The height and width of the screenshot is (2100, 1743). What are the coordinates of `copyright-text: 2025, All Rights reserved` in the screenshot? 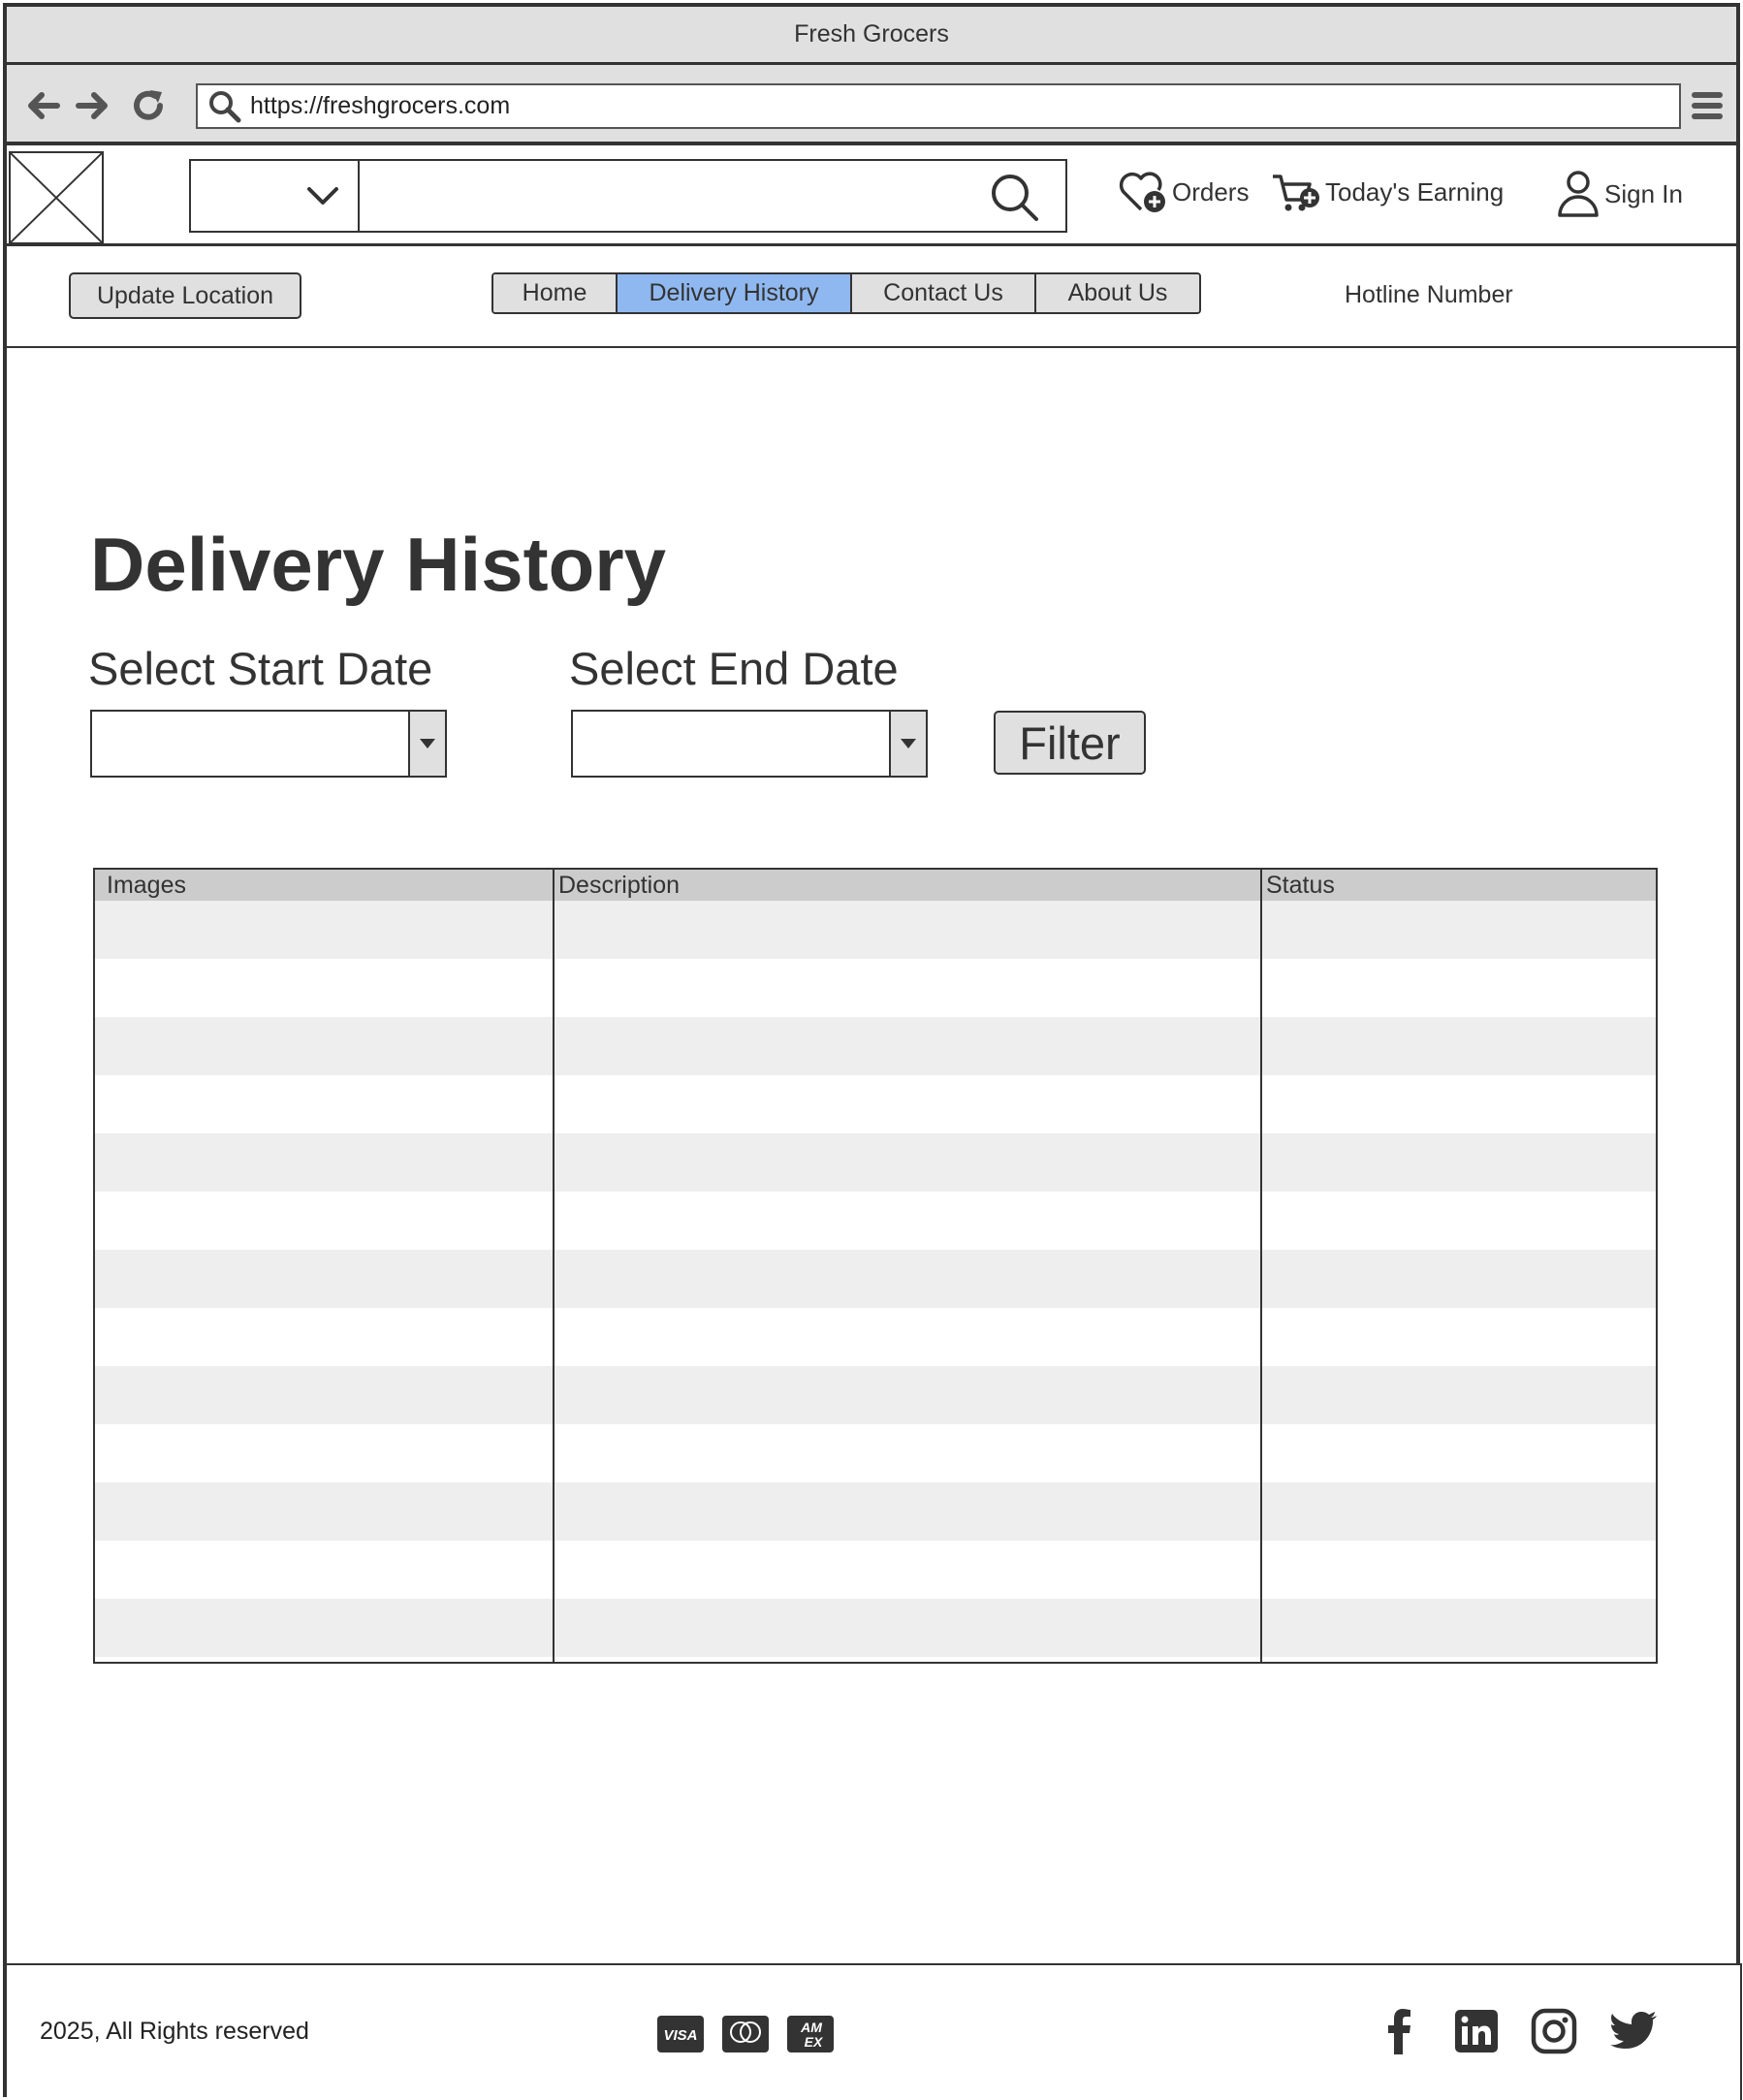 It's located at (175, 2031).